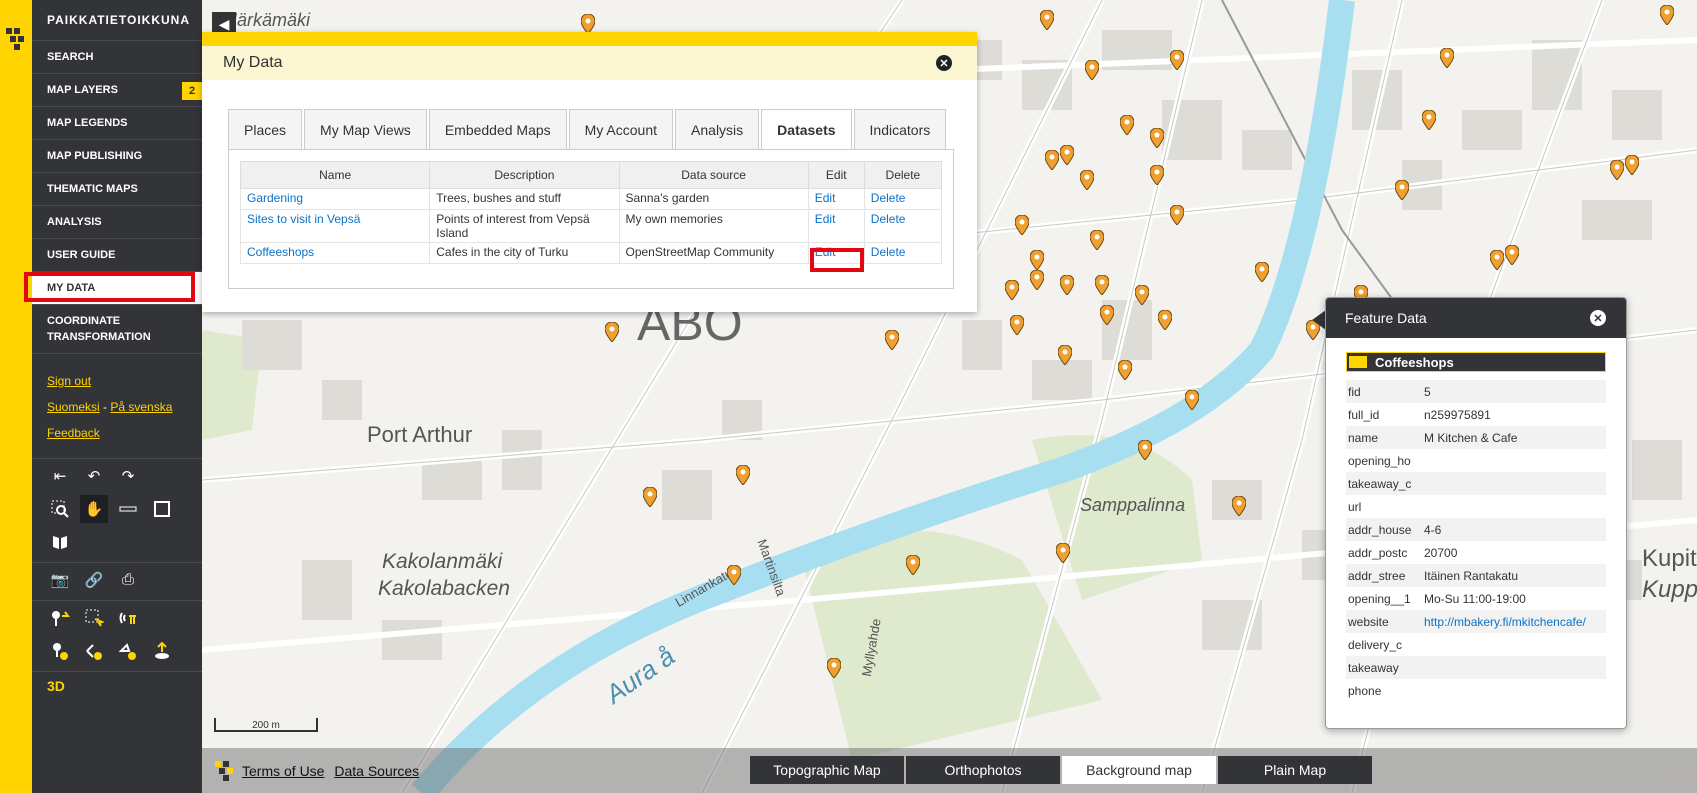  Describe the element at coordinates (1505, 622) in the screenshot. I see `website-link: http://mbakery.fi/mkitchencafe/` at that location.